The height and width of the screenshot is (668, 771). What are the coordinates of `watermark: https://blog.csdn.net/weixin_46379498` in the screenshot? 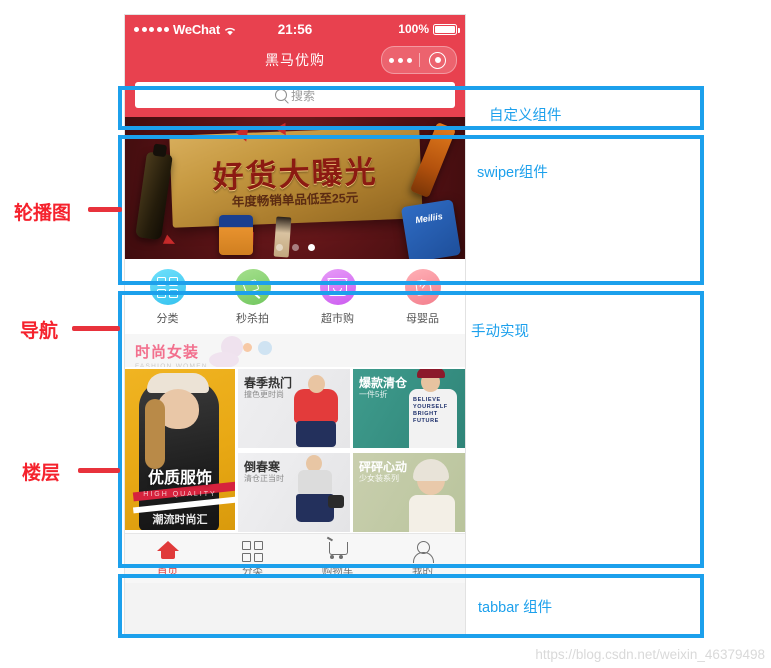 It's located at (650, 654).